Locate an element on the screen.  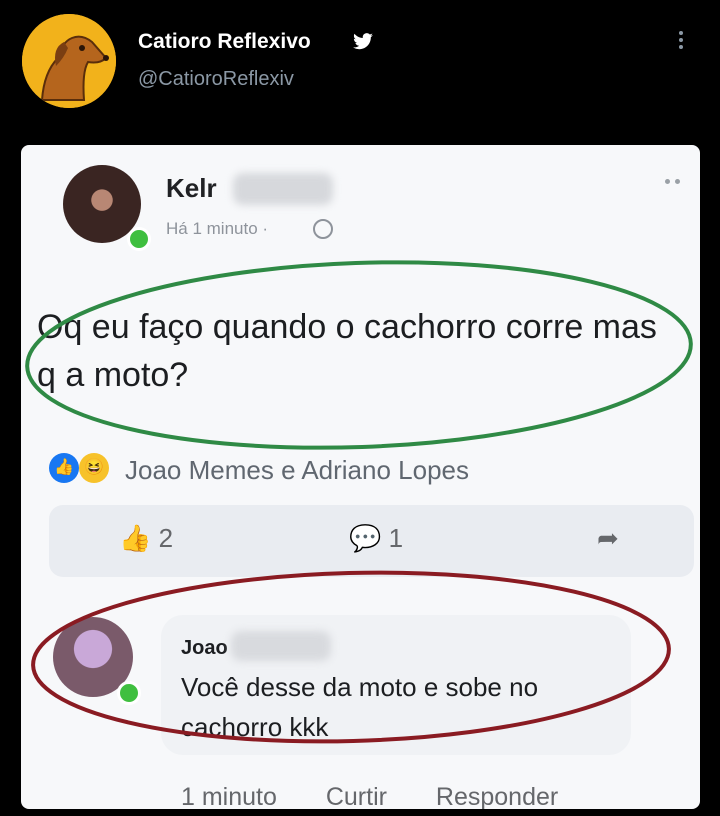
dog-avatar is located at coordinates (69, 61).